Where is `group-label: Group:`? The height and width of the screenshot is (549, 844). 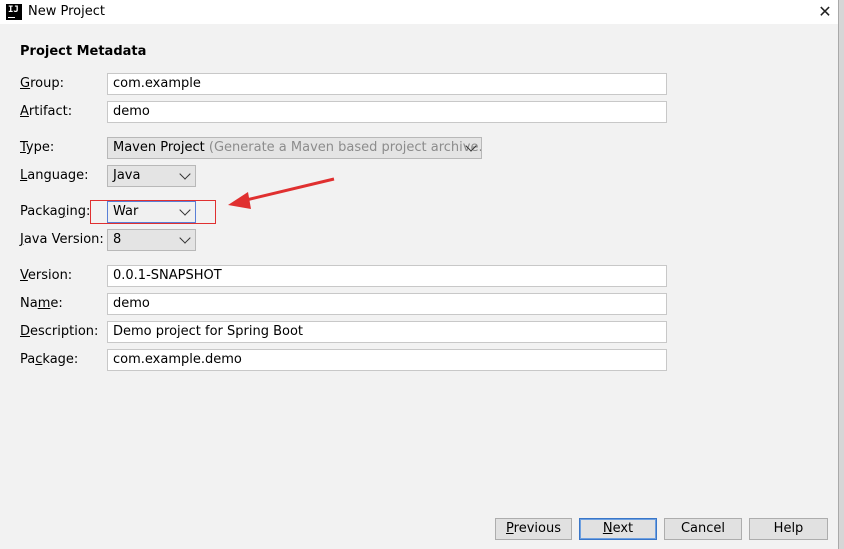 group-label: Group: is located at coordinates (42, 83).